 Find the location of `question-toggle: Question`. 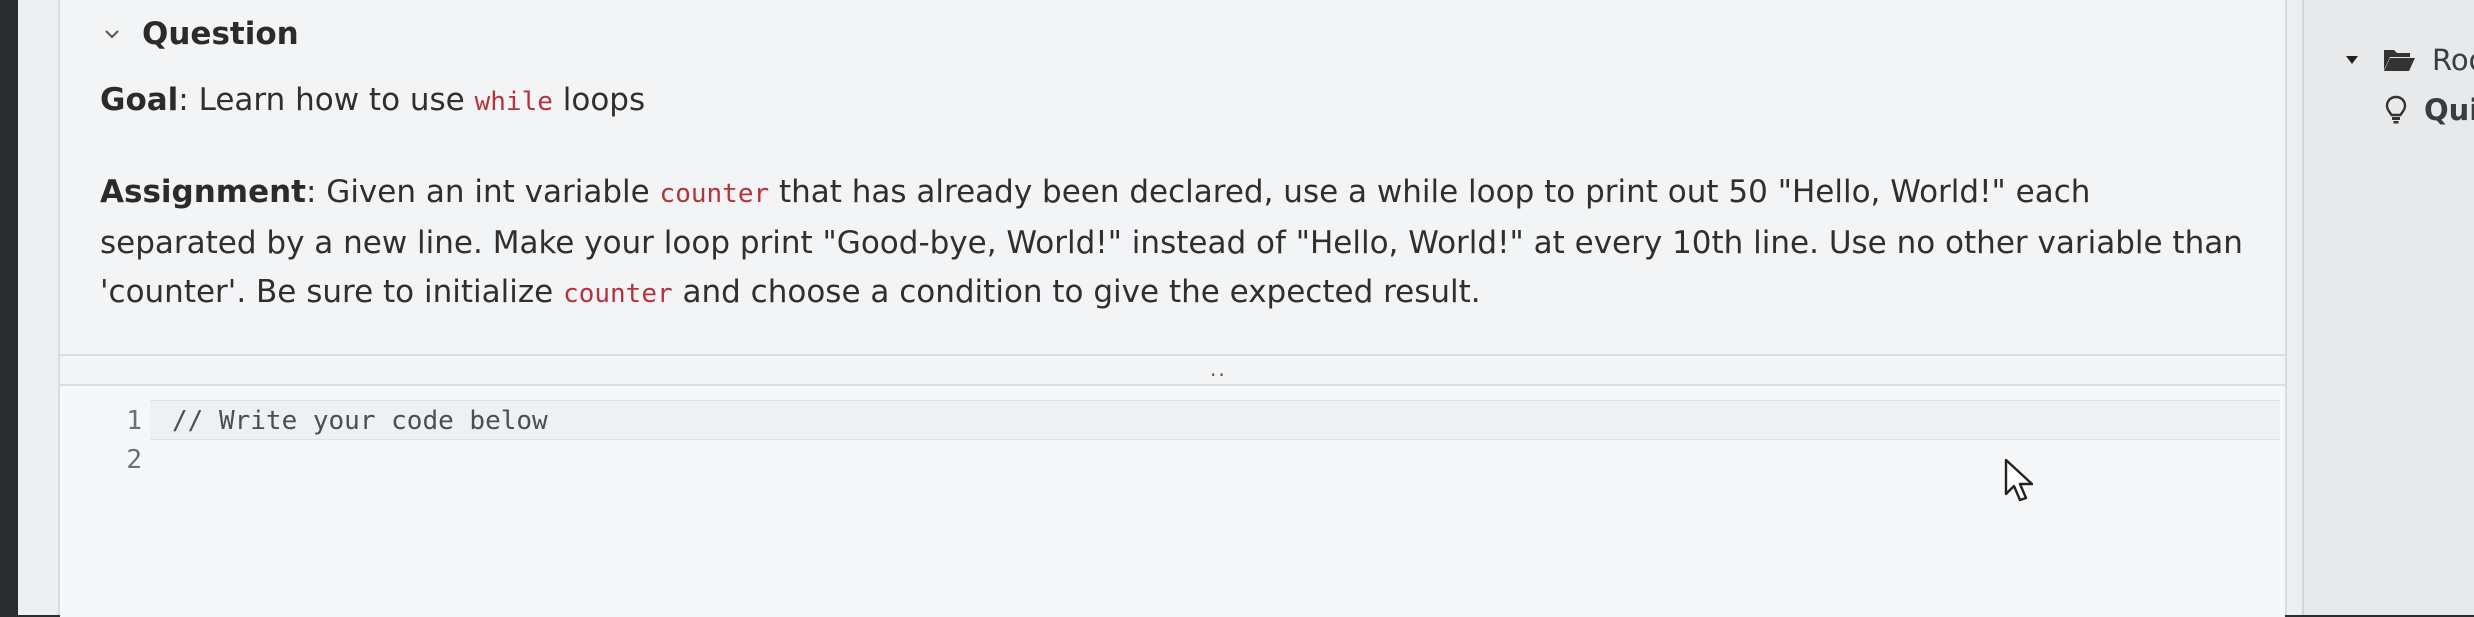

question-toggle: Question is located at coordinates (199, 34).